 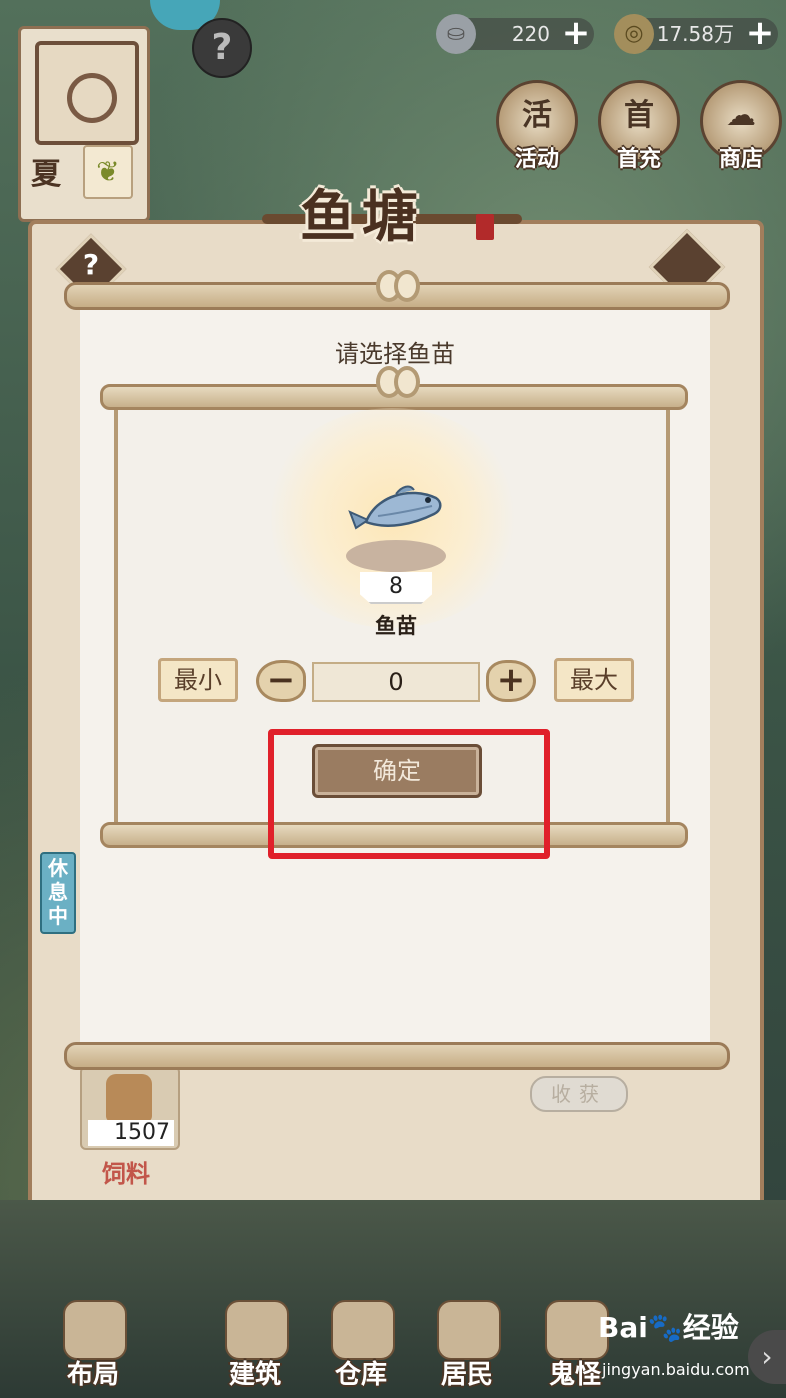 What do you see at coordinates (131, 1133) in the screenshot?
I see `feed-count: 1507` at bounding box center [131, 1133].